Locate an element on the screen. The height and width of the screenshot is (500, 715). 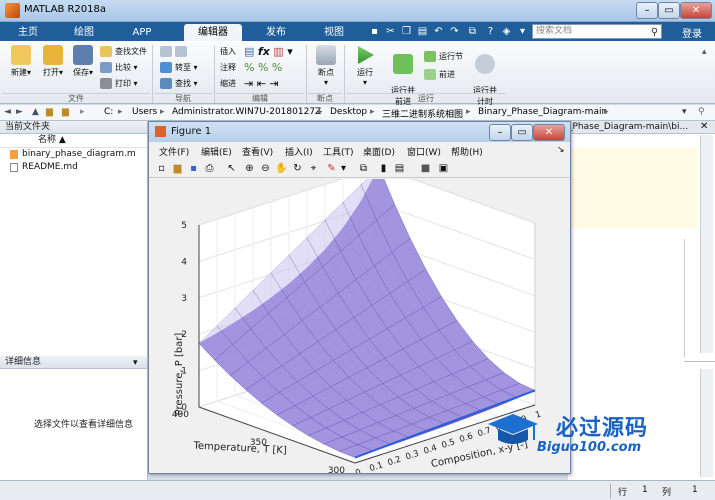
menu-help: 帮助(H) is located at coordinates (467, 151).